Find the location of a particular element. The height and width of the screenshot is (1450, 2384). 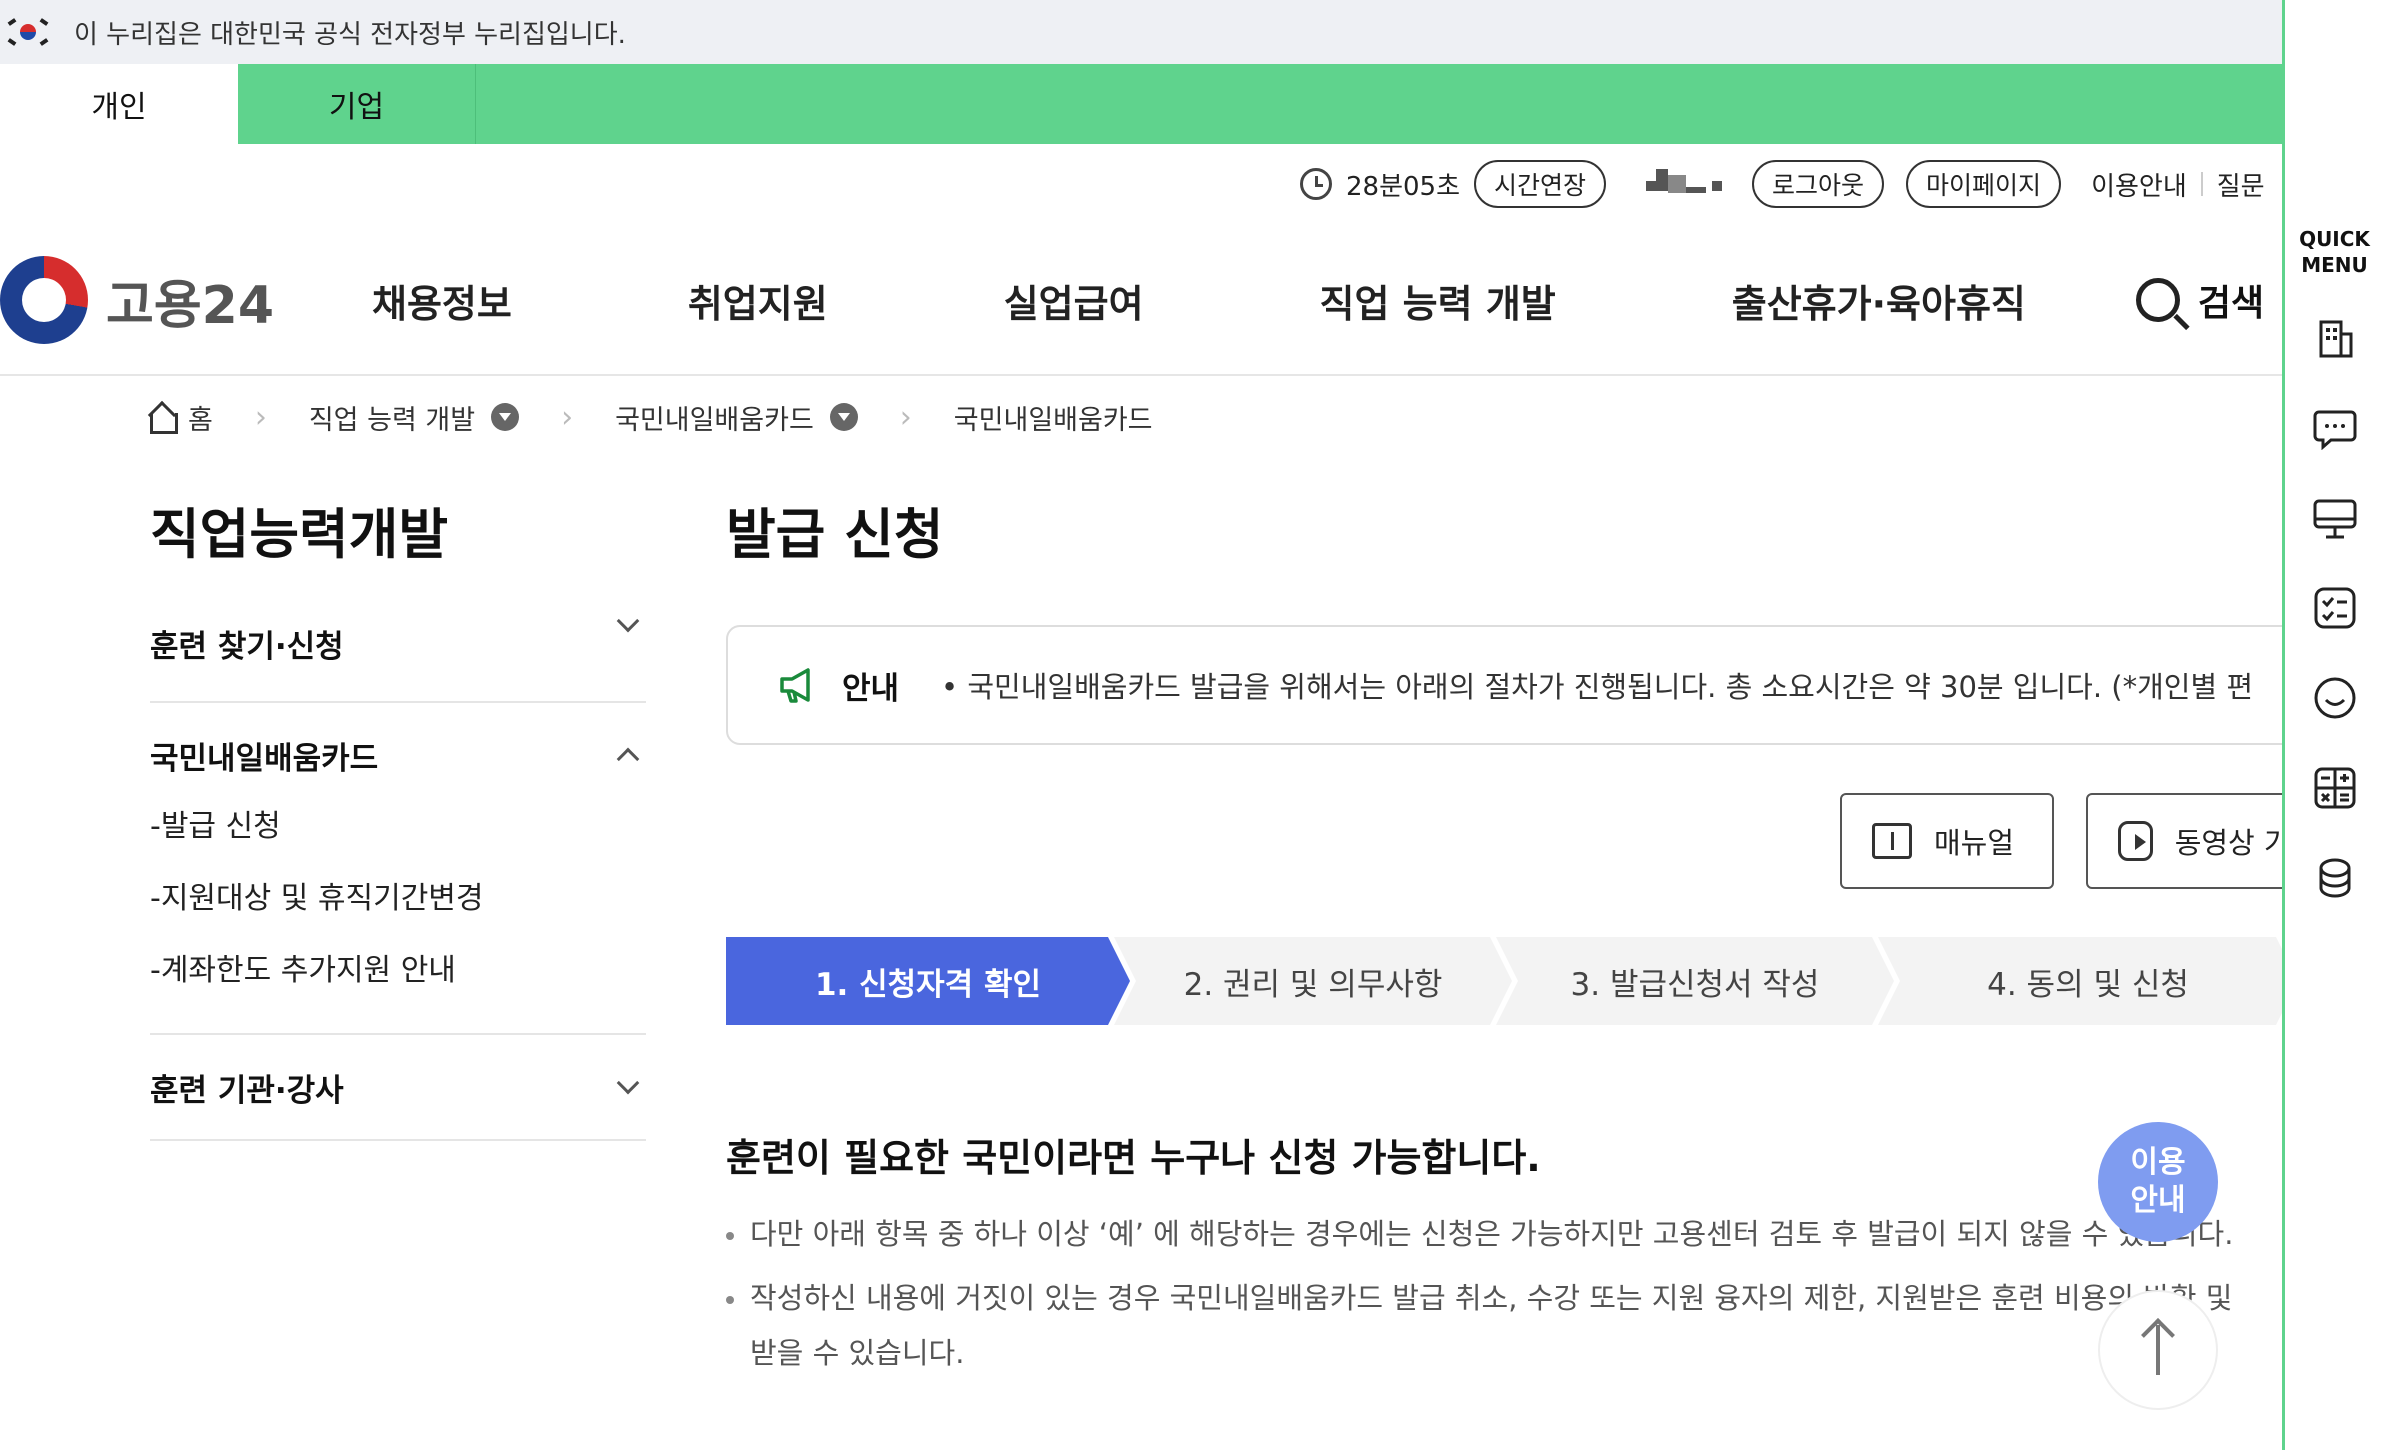

step-eligibility: 1. 신청자격 확인 is located at coordinates (928, 981).